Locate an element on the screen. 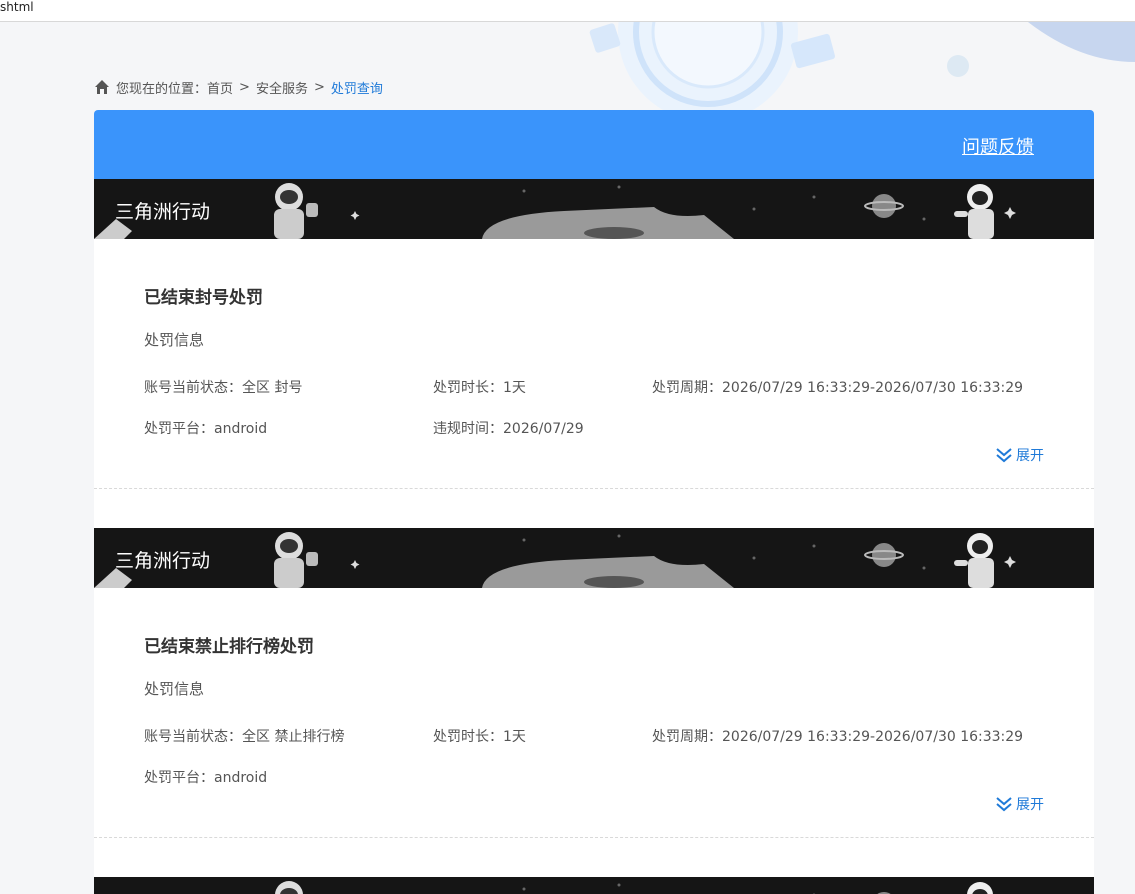 Image resolution: width=1135 pixels, height=894 pixels. page-header-bar: 问题反馈 is located at coordinates (594, 144).